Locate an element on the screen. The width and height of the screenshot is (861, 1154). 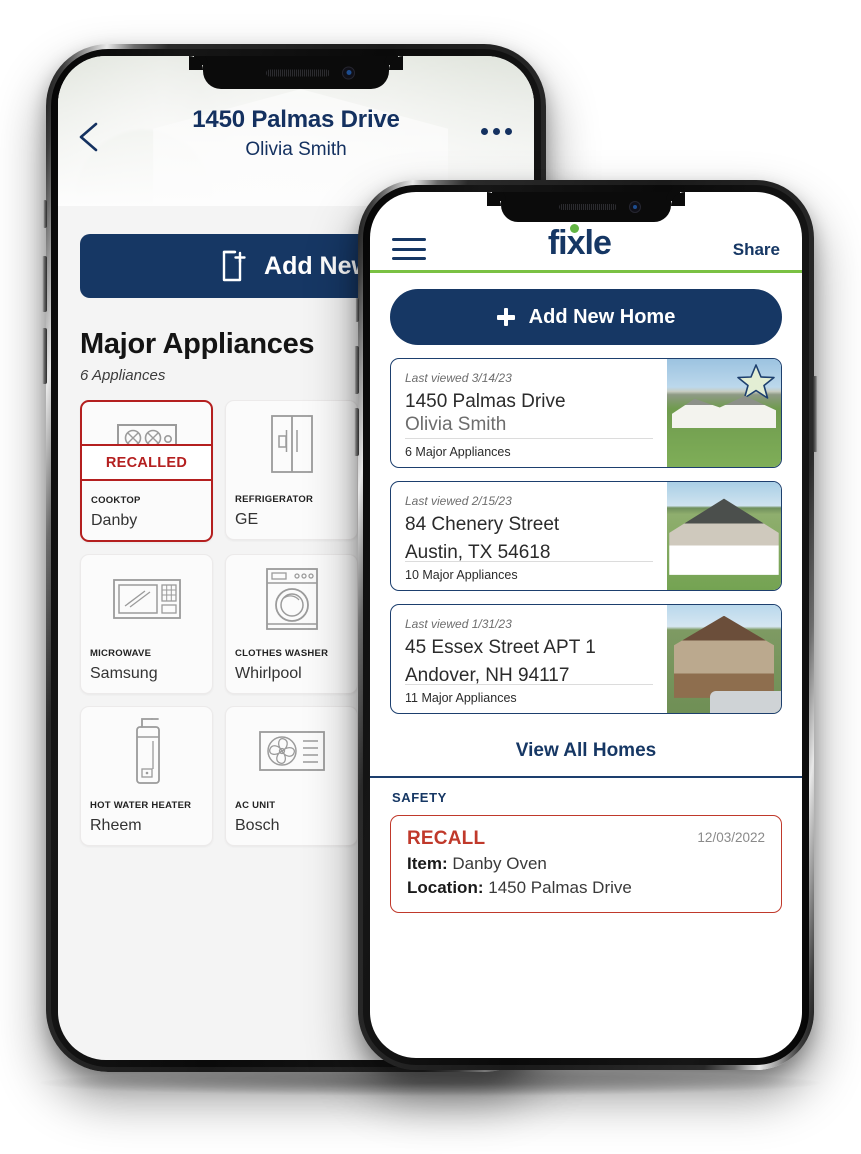
recall-location-value: 1450 Palmas Drive is located at coordinates (560, 887).